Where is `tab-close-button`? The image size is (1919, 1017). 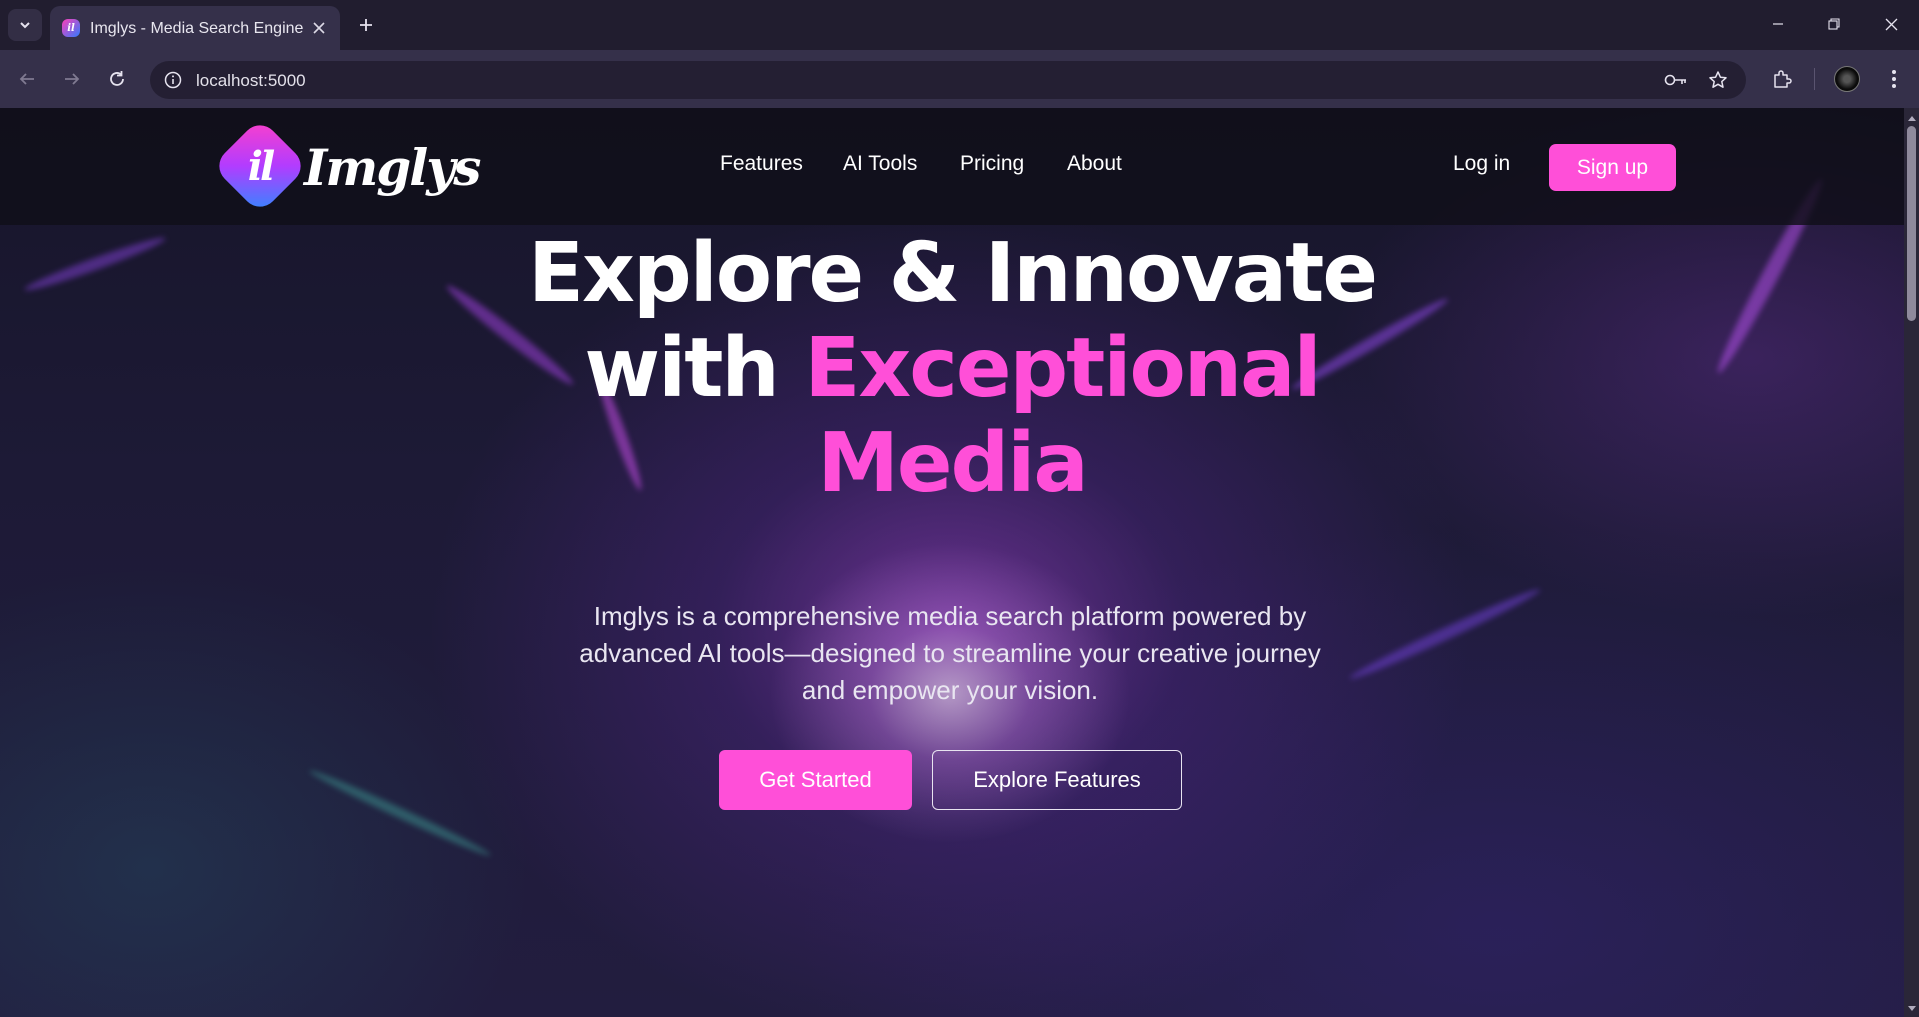 tab-close-button is located at coordinates (319, 28).